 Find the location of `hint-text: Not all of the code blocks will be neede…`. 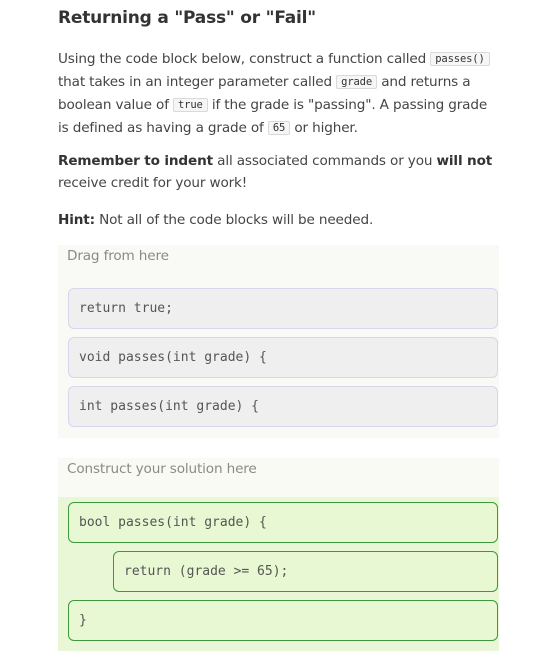

hint-text: Not all of the code blocks will be neede… is located at coordinates (234, 220).